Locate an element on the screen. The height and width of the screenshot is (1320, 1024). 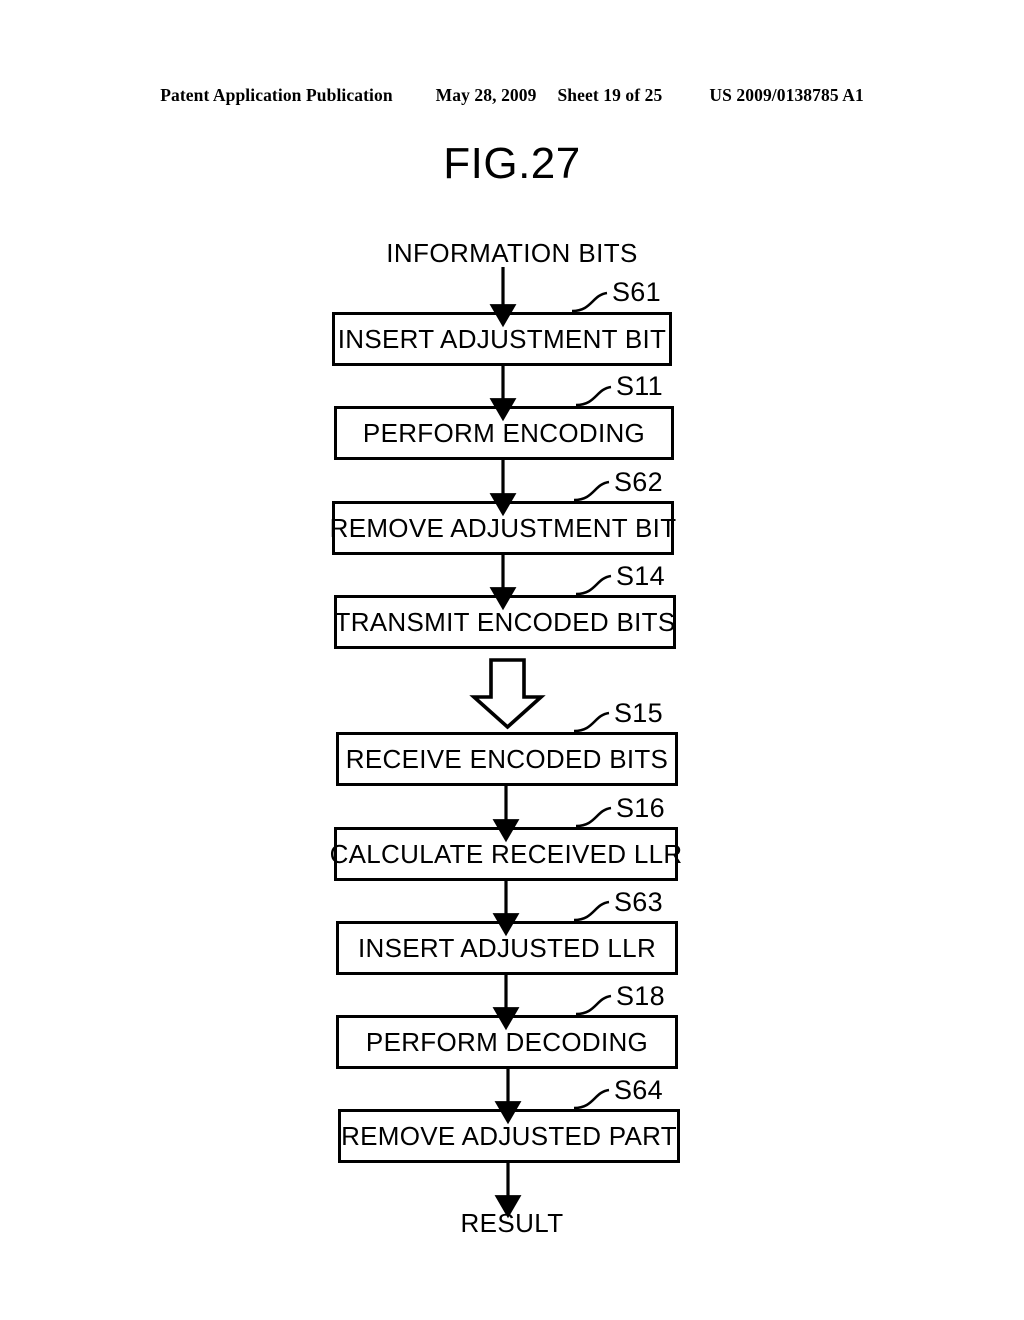
process-box-s64-label: REMOVE ADJUSTED PART is located at coordinates (509, 1136).